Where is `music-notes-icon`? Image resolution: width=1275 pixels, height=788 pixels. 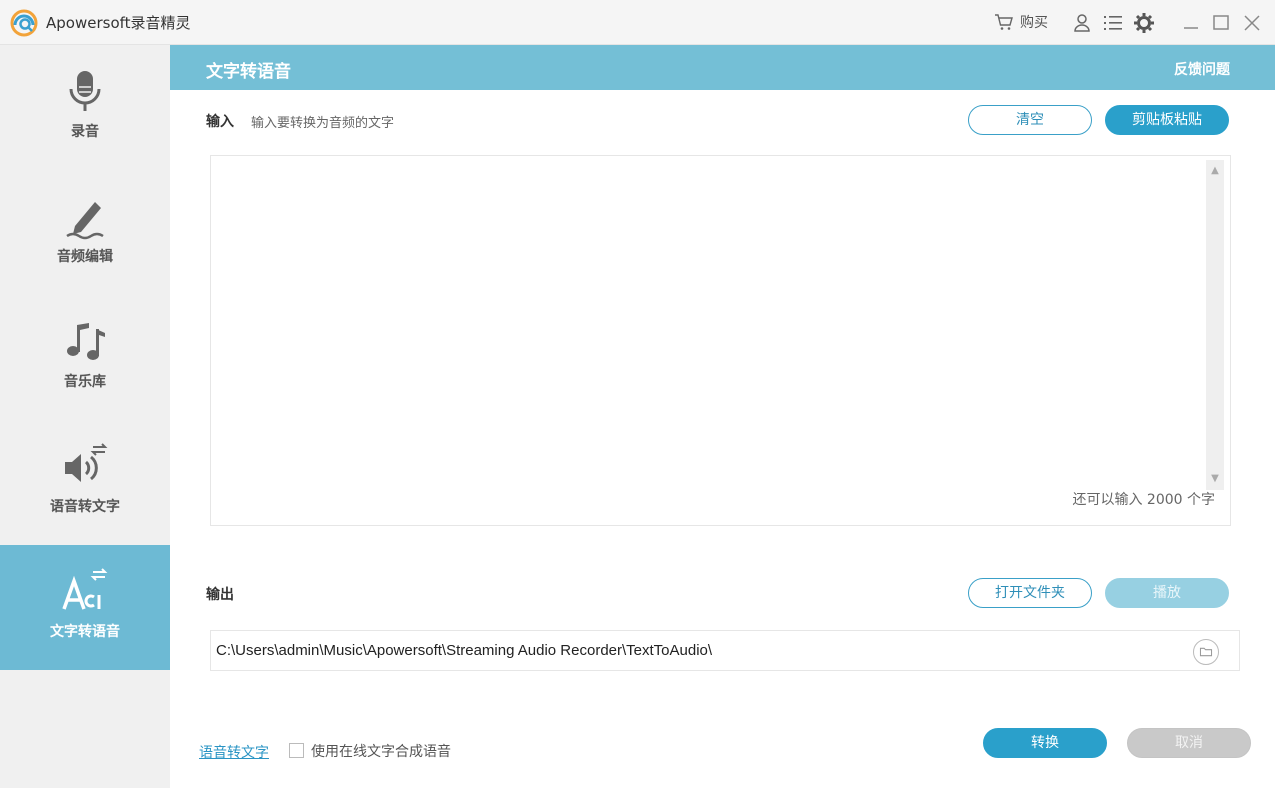
music-notes-icon is located at coordinates (86, 341).